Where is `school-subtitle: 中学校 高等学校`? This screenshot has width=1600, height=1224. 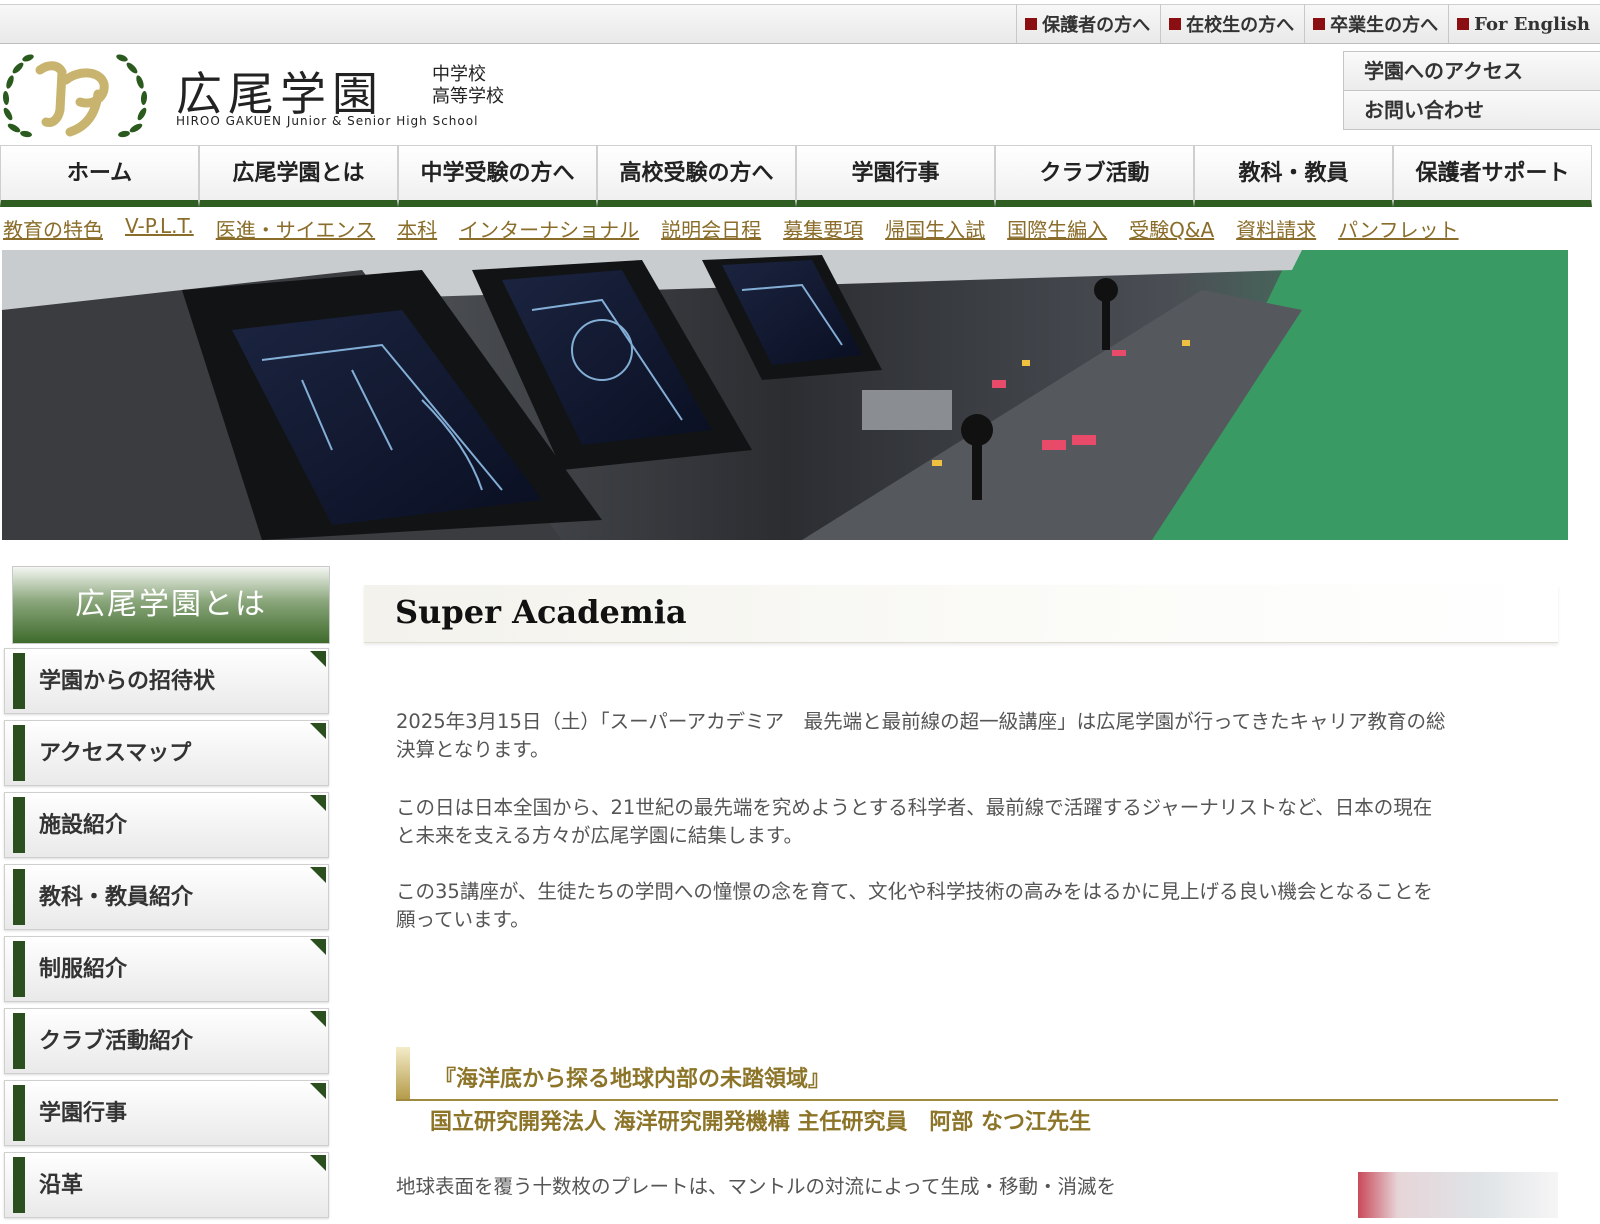 school-subtitle: 中学校 高等学校 is located at coordinates (468, 86).